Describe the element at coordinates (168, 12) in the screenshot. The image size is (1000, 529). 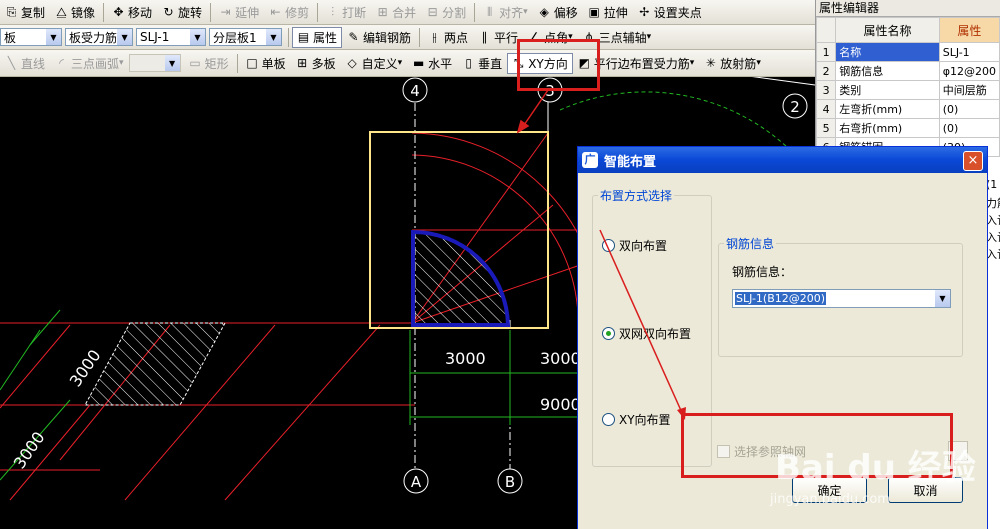
I see `rotate-icon: ↻` at that location.